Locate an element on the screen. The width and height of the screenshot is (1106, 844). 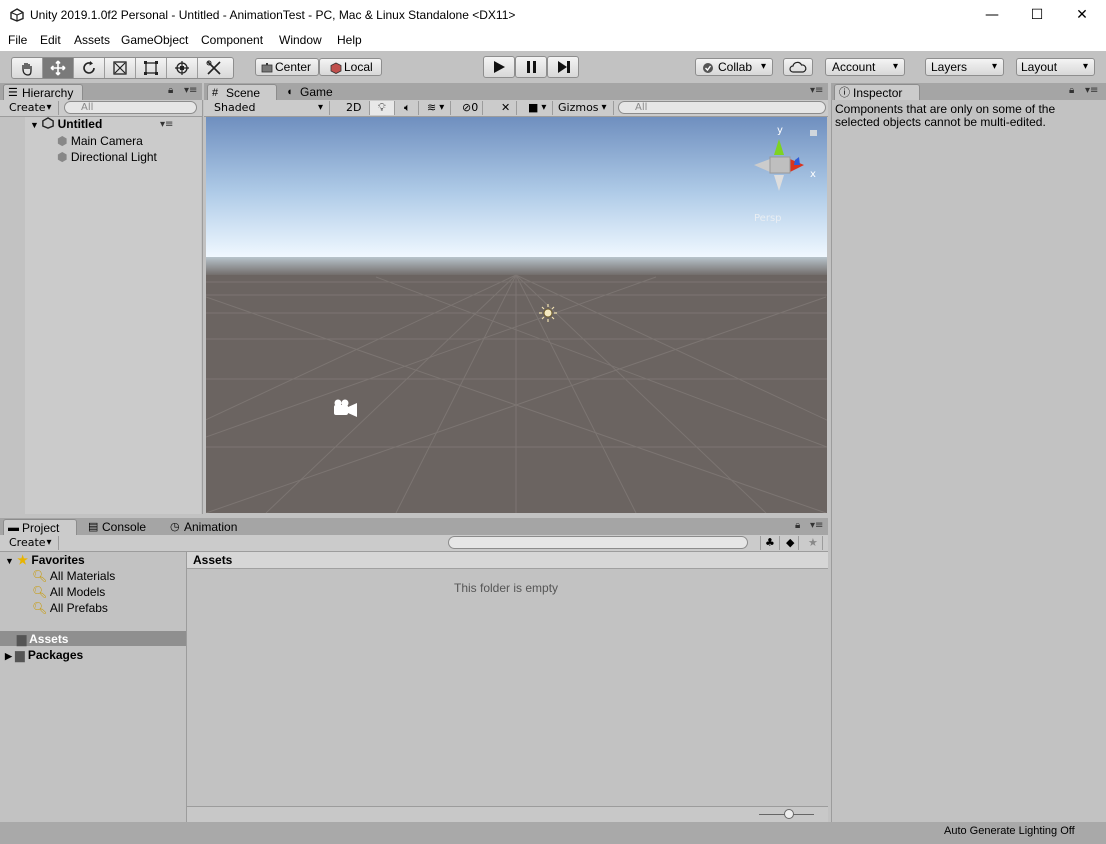
scene-row: ▼ Untitled is located at coordinates (66, 124).